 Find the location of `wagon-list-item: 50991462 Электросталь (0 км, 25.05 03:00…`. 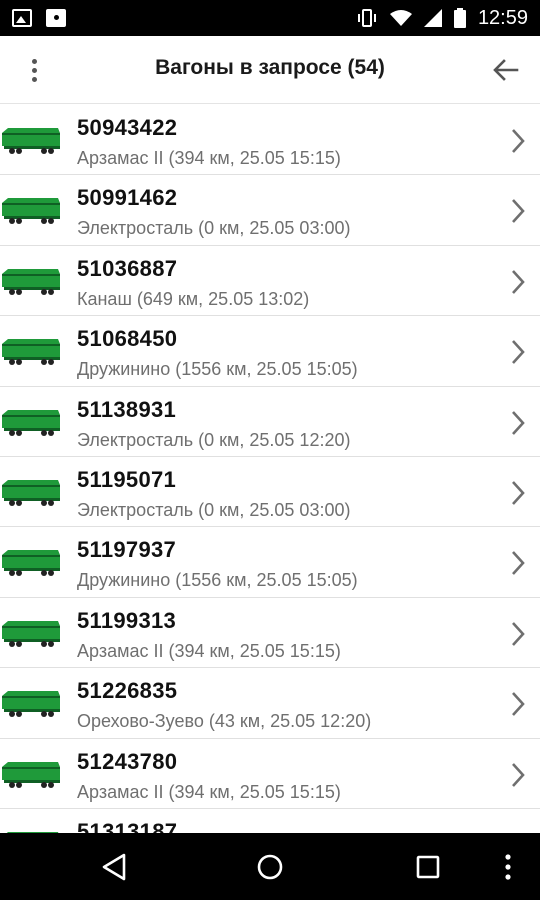

wagon-list-item: 50991462 Электросталь (0 км, 25.05 03:00… is located at coordinates (270, 210).